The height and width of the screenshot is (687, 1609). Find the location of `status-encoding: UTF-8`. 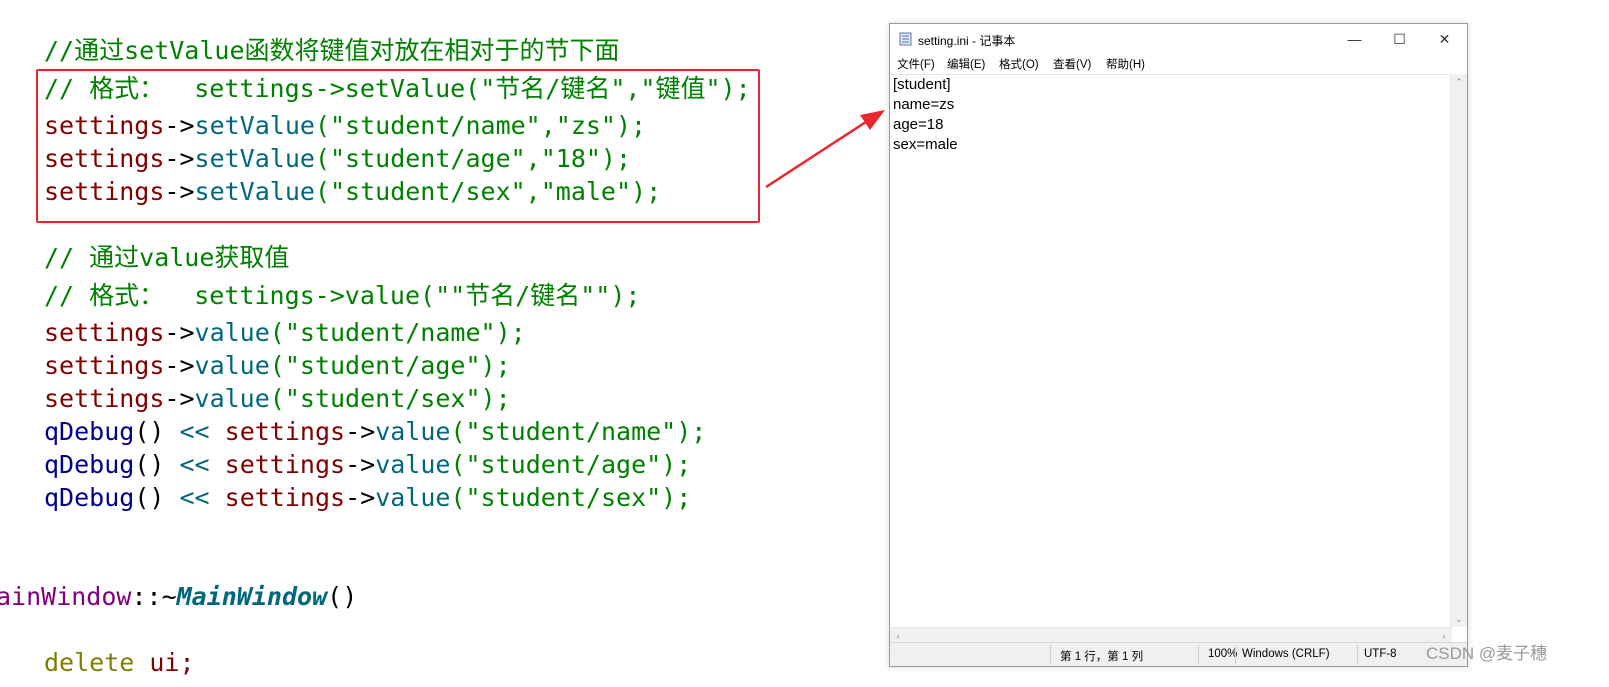

status-encoding: UTF-8 is located at coordinates (1380, 654).